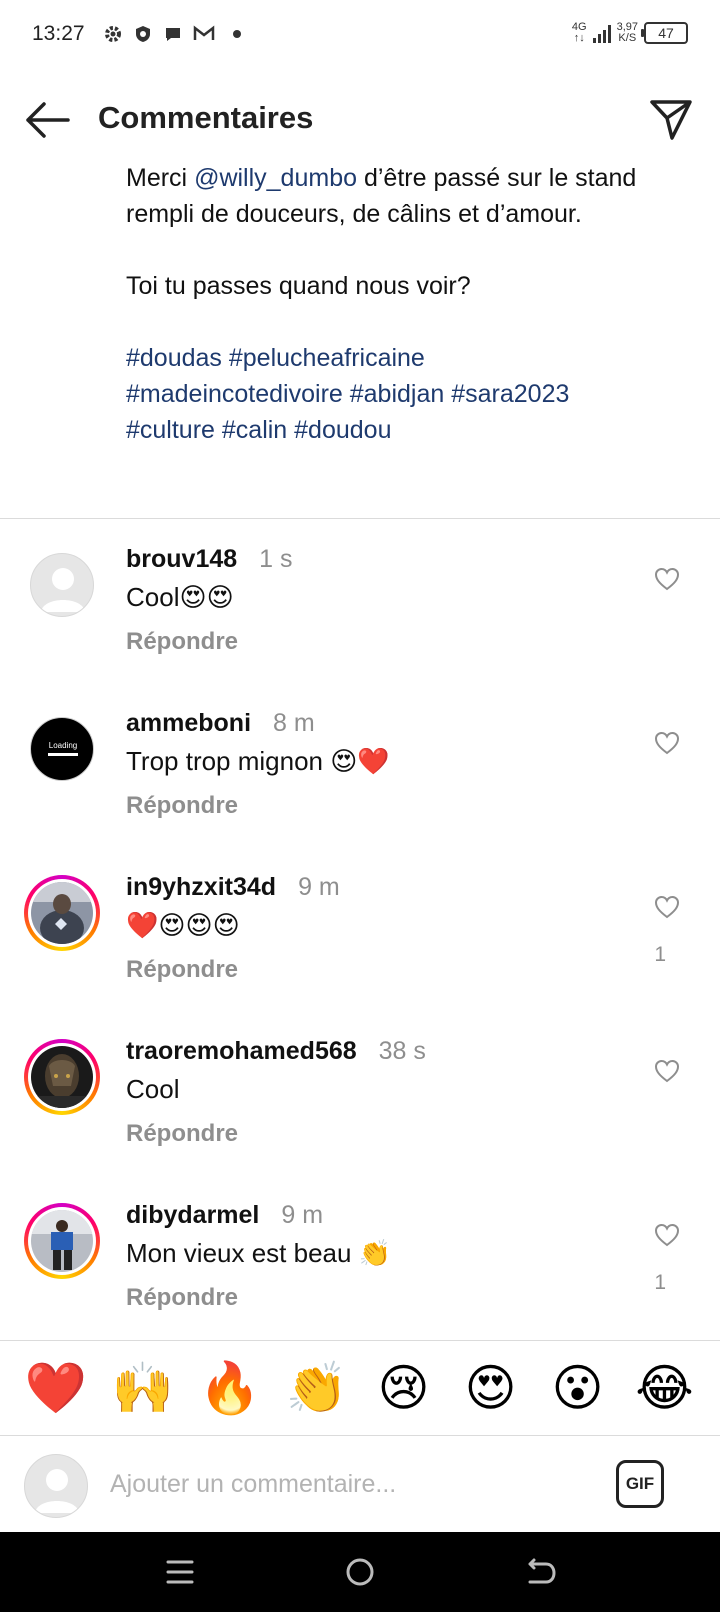 The height and width of the screenshot is (1612, 720). I want to click on notification-dot-icon, so click(237, 34).